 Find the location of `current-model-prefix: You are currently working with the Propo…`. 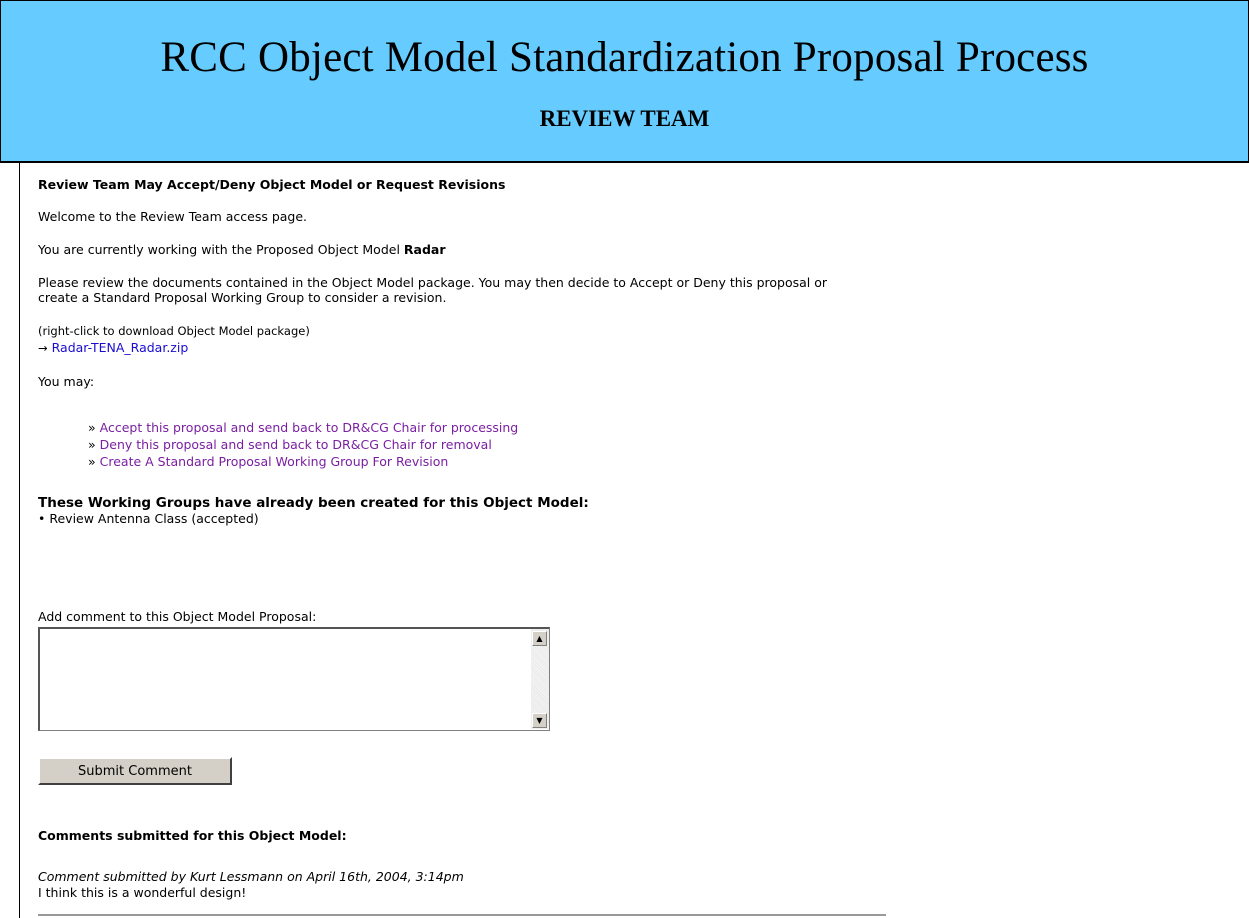

current-model-prefix: You are currently working with the Propo… is located at coordinates (221, 249).